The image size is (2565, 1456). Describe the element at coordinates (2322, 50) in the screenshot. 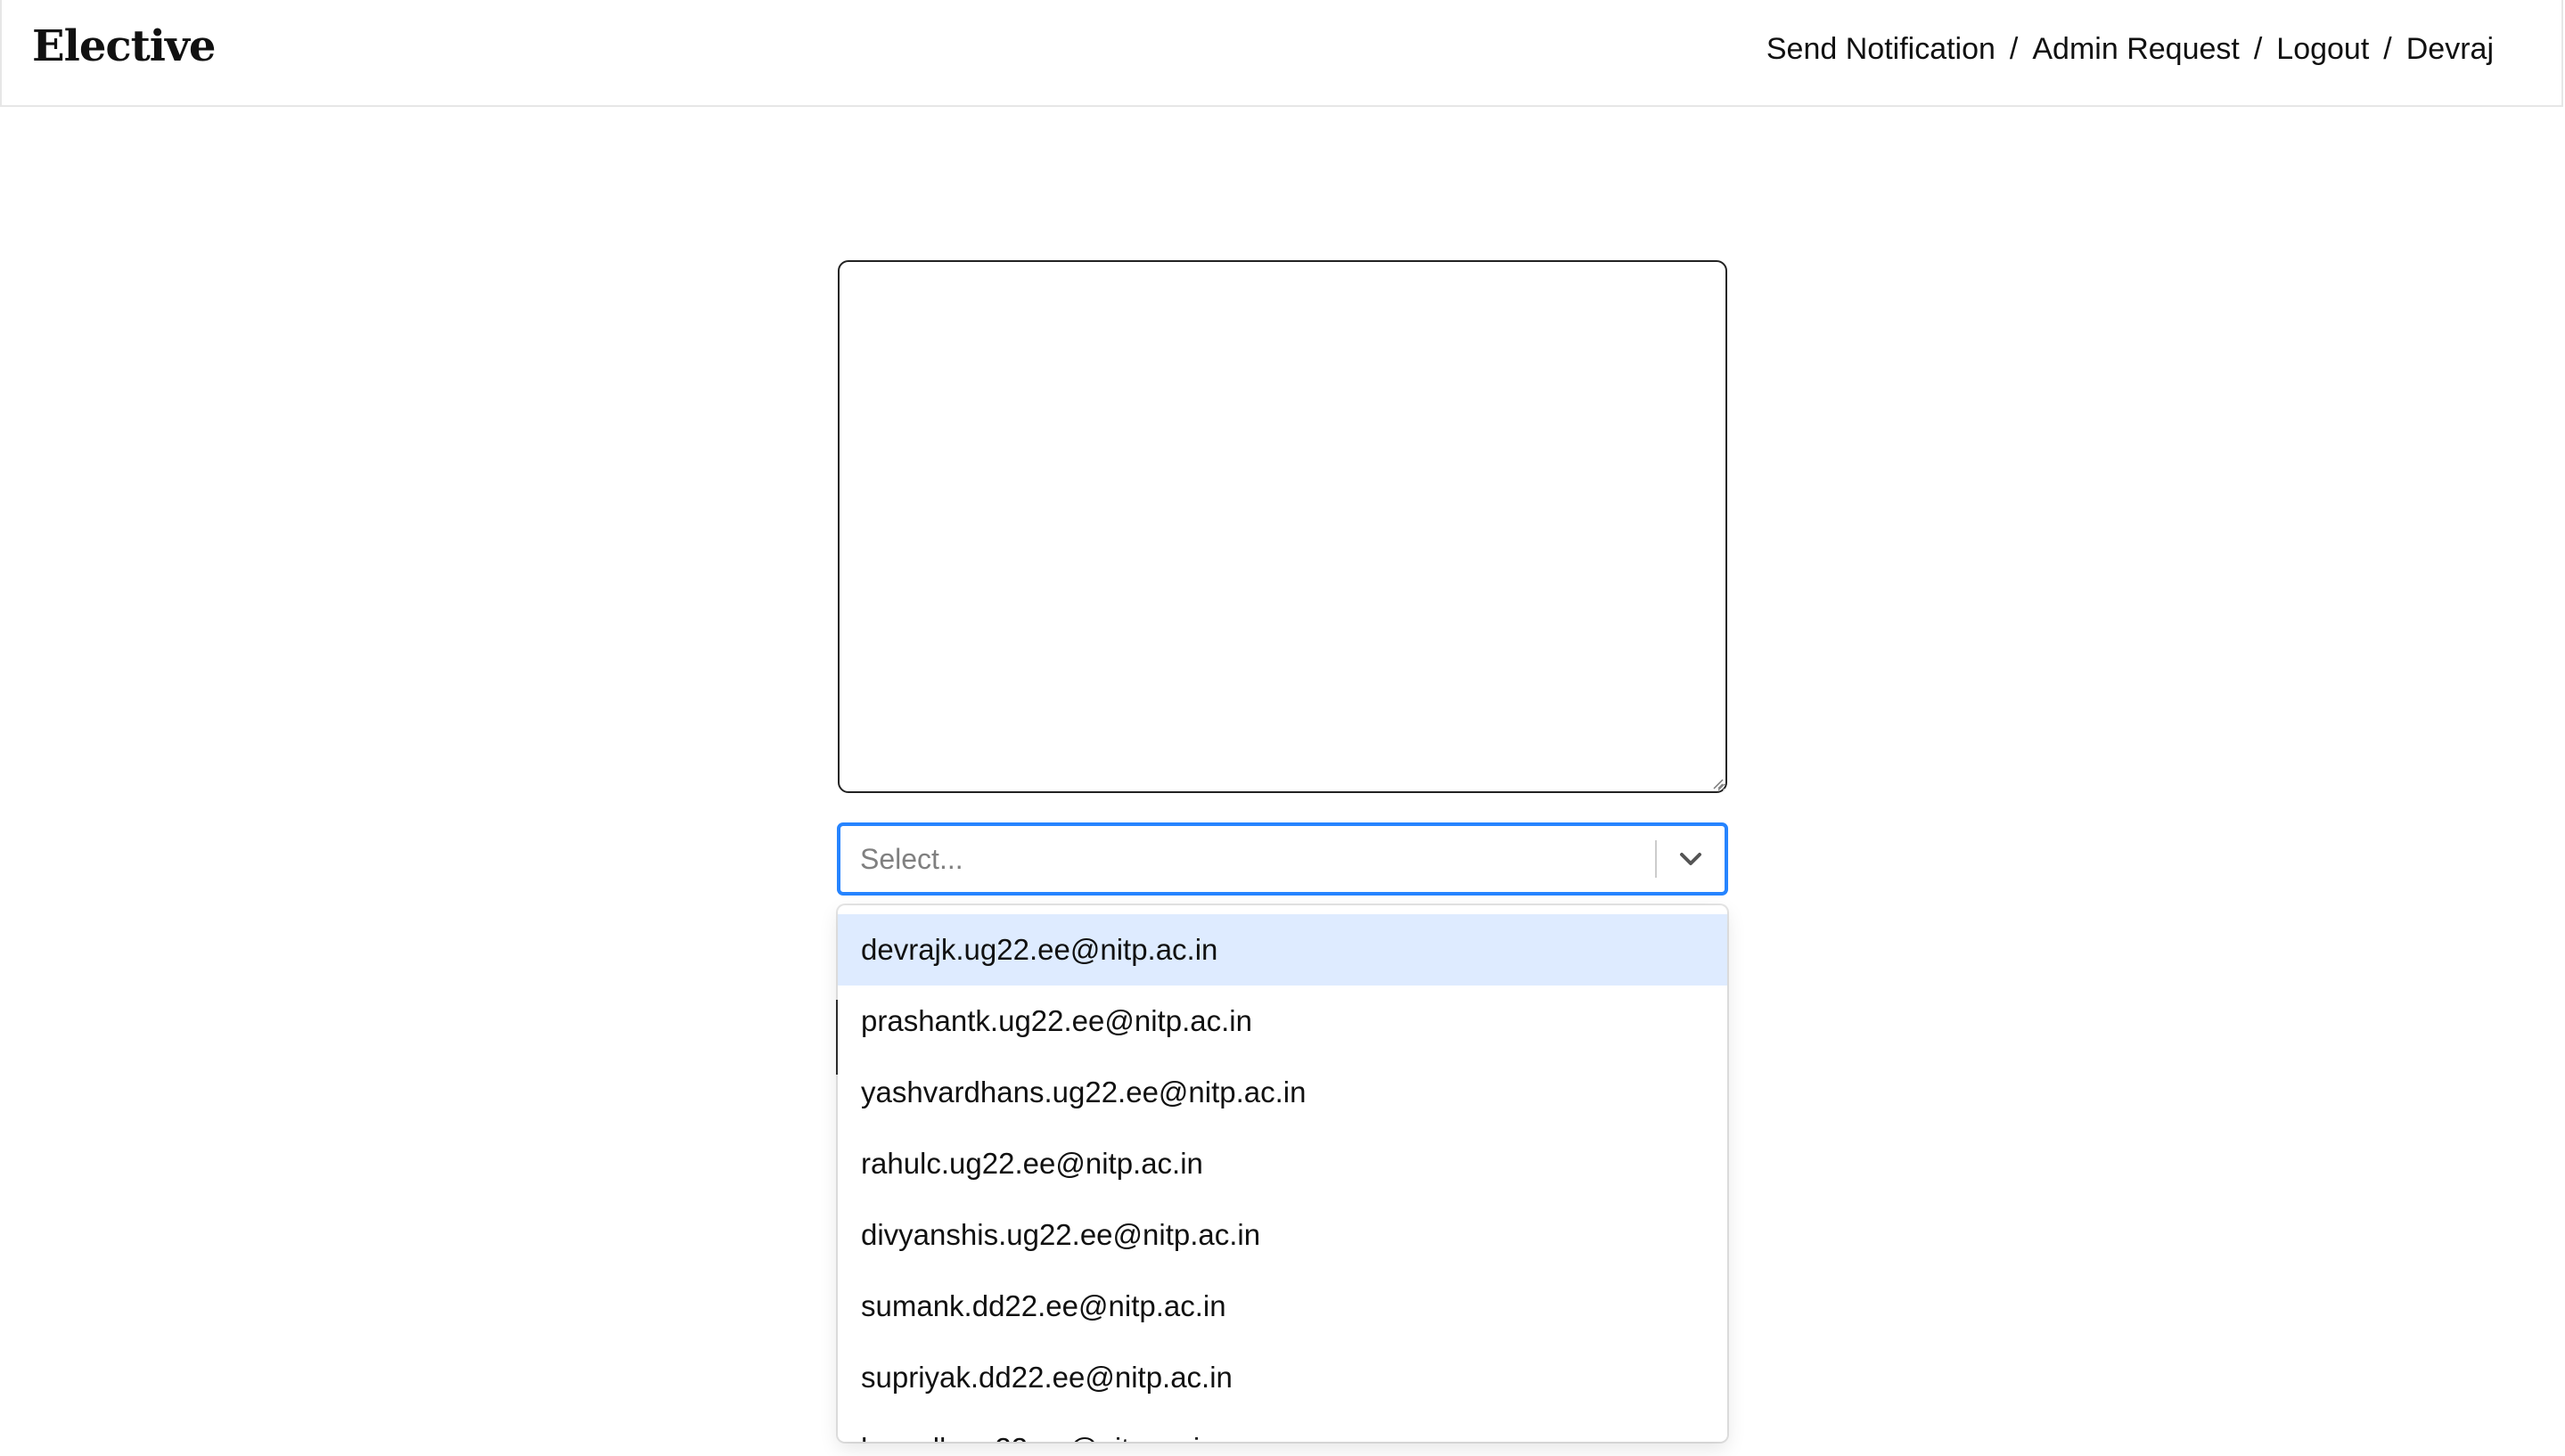

I see `nav-logout-link: Logout` at that location.